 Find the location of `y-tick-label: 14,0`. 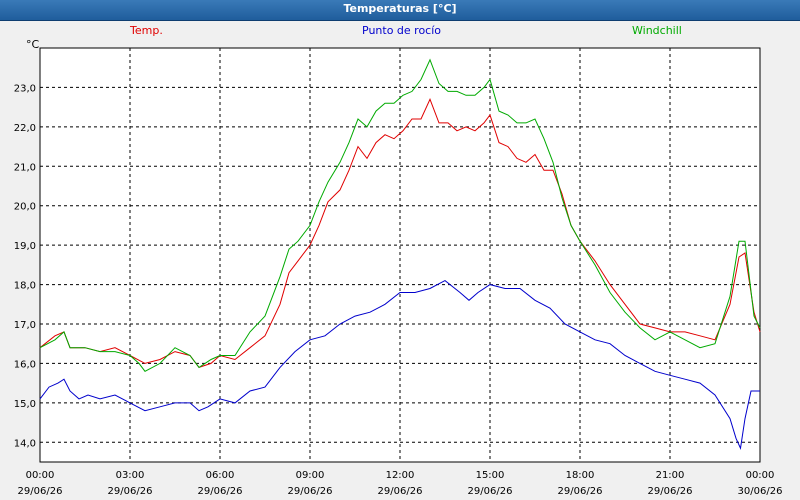

y-tick-label: 14,0 is located at coordinates (25, 443).